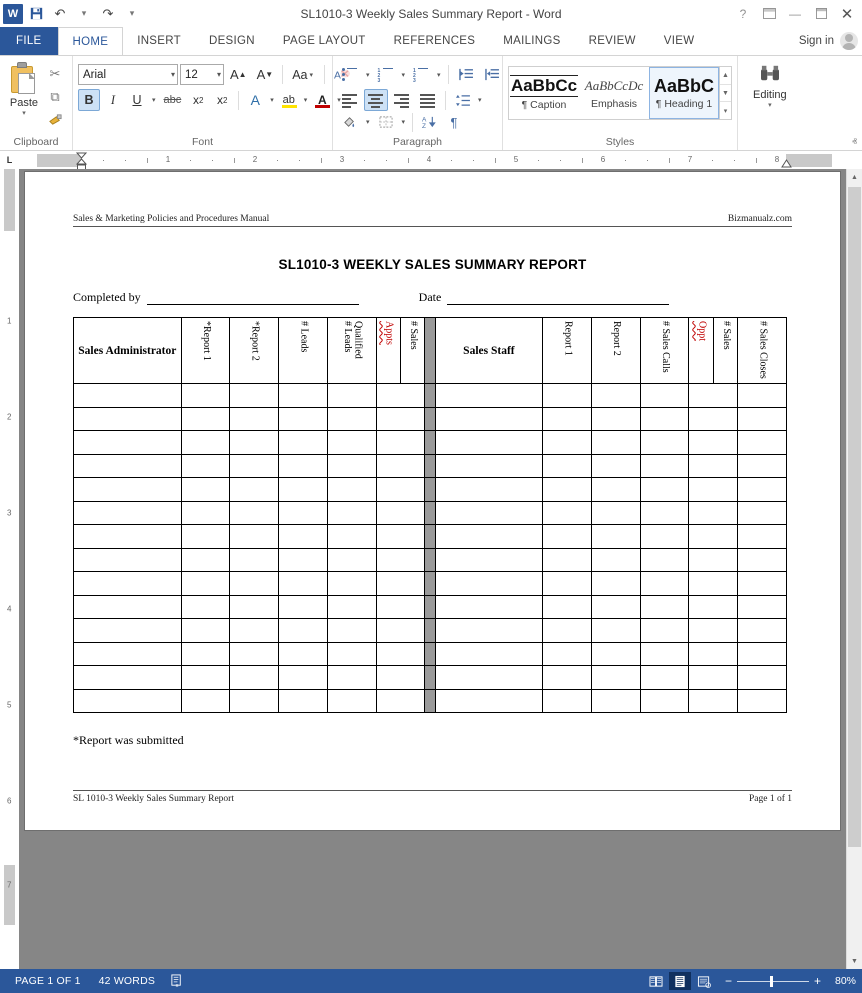 Image resolution: width=862 pixels, height=993 pixels. I want to click on close-icon: ✕, so click(847, 14).